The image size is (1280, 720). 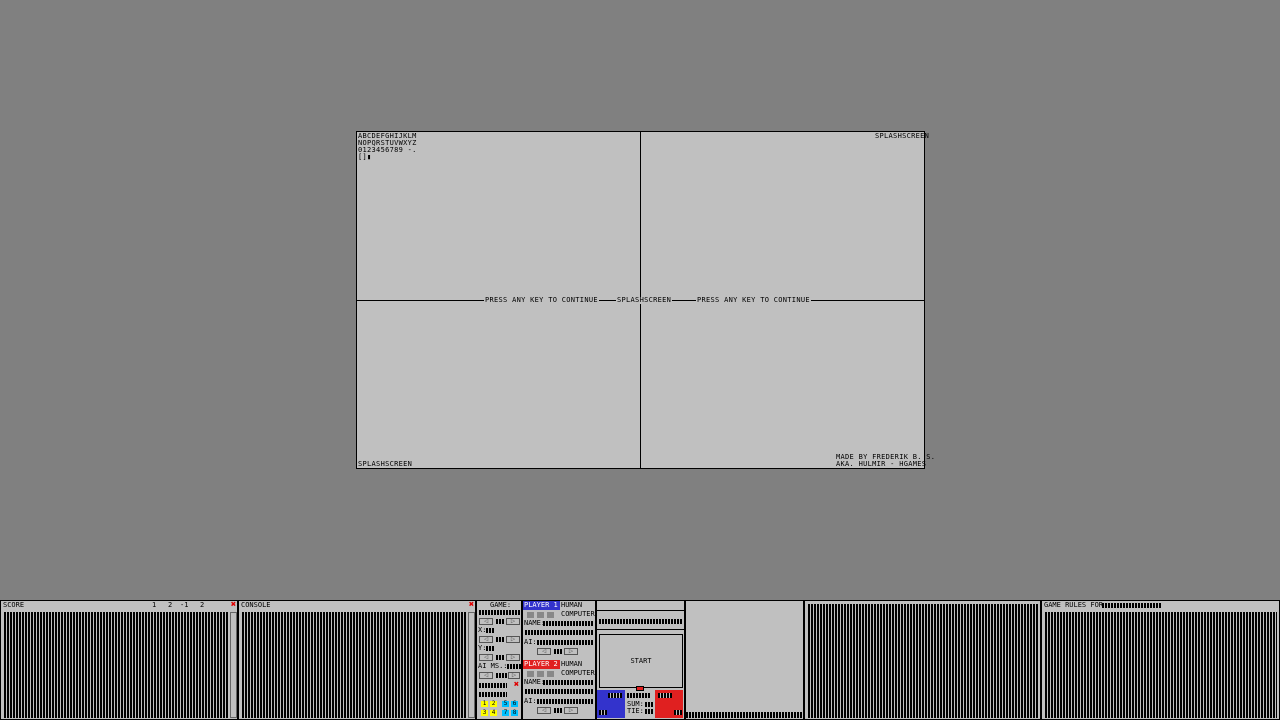 I want to click on press-key-left: PRESS ANY KEY TO CONTINUE, so click(x=541, y=300).